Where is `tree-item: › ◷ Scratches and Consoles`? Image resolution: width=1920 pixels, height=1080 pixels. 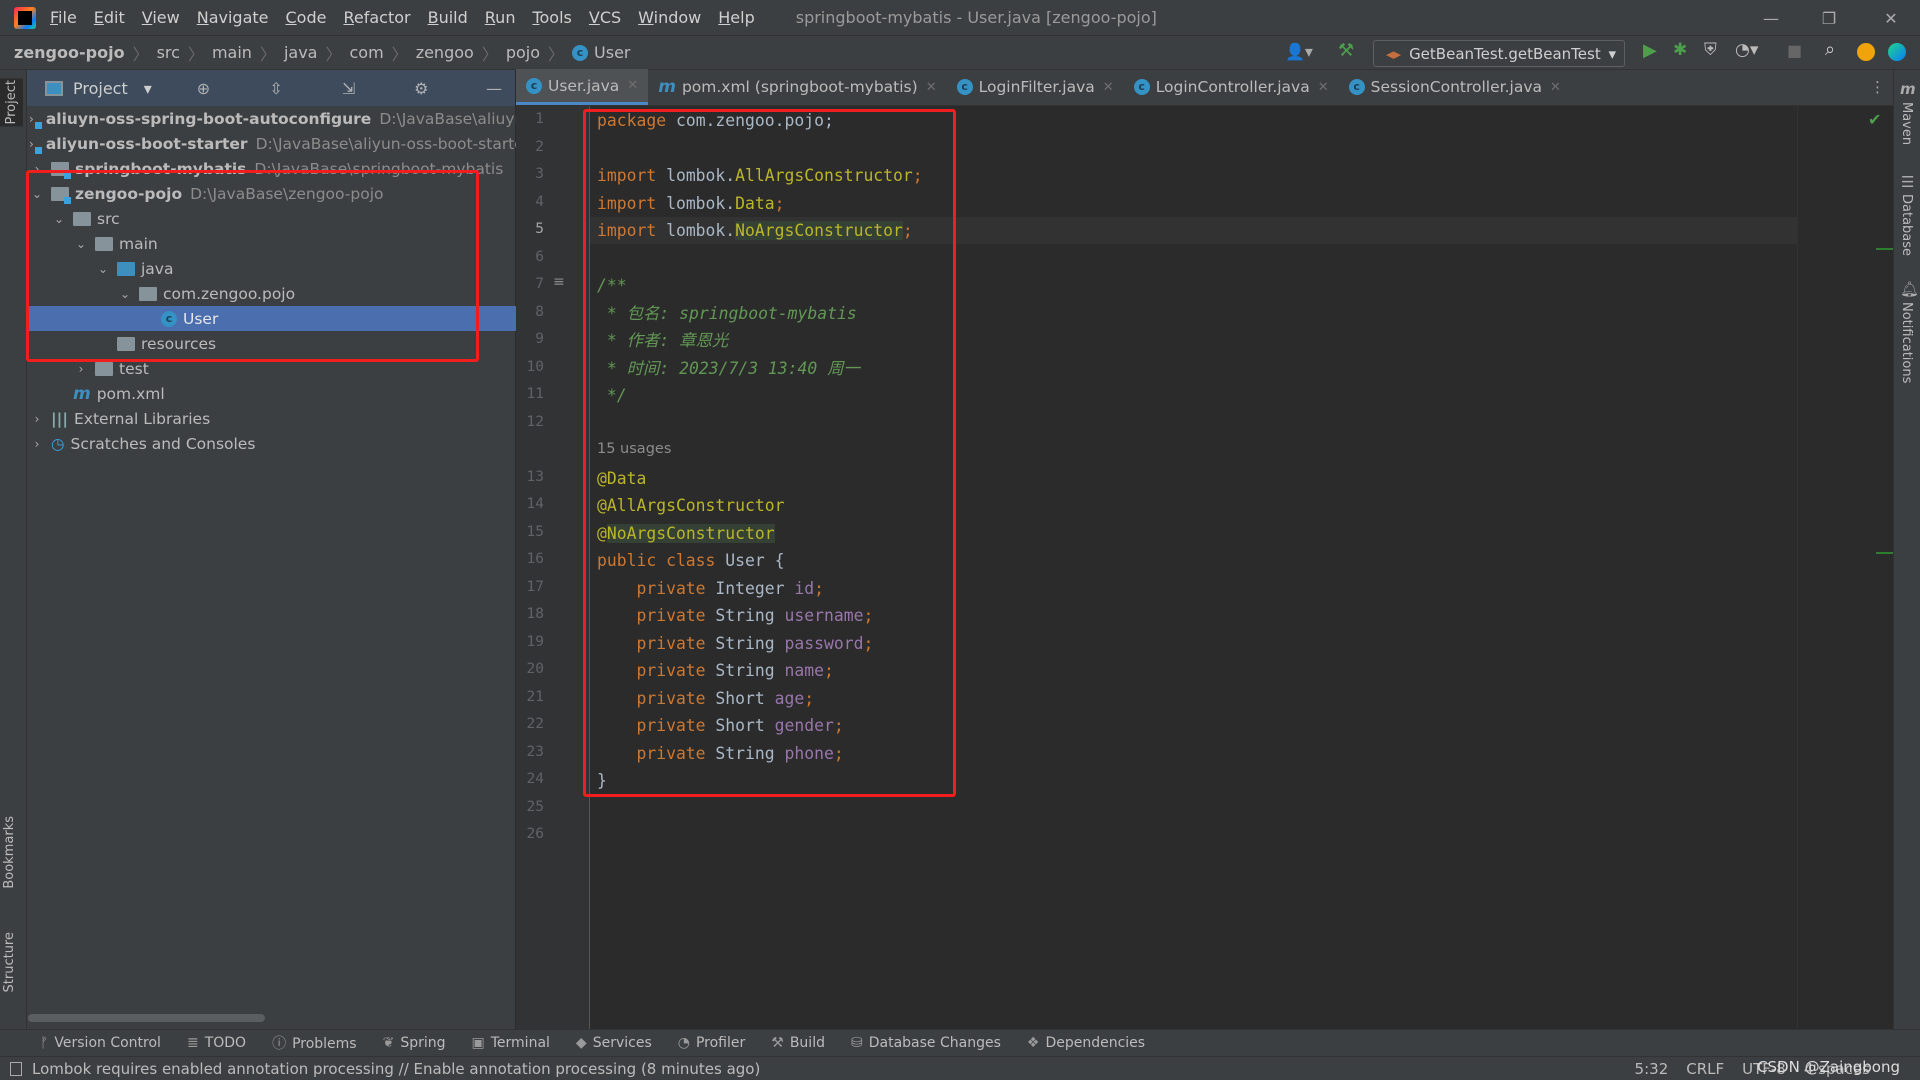
tree-item: › ◷ Scratches and Consoles is located at coordinates (271, 443).